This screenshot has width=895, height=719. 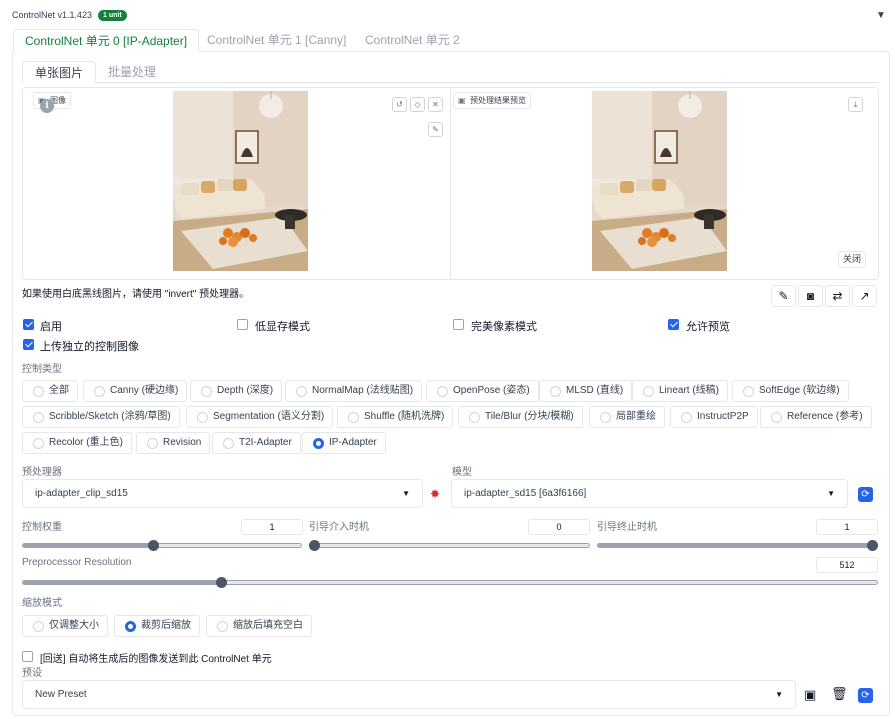 What do you see at coordinates (627, 417) in the screenshot?
I see `control-type-inpaint: 局部重绘` at bounding box center [627, 417].